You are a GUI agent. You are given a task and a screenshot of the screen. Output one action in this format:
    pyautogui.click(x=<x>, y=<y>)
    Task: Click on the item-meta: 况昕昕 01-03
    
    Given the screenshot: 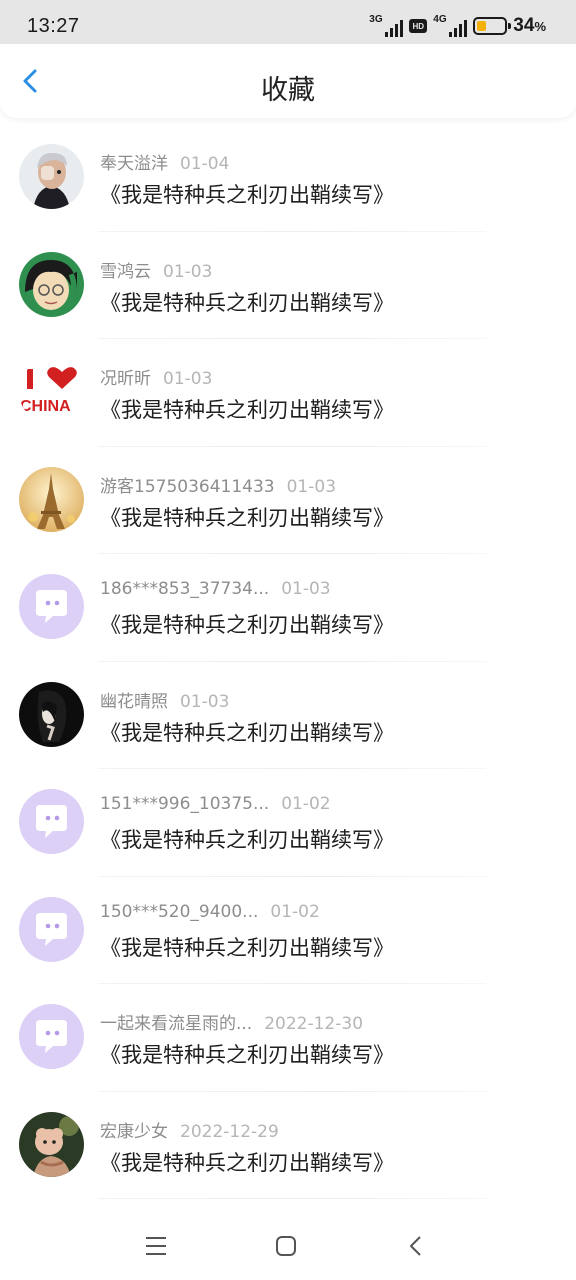 What is the action you would take?
    pyautogui.click(x=156, y=376)
    